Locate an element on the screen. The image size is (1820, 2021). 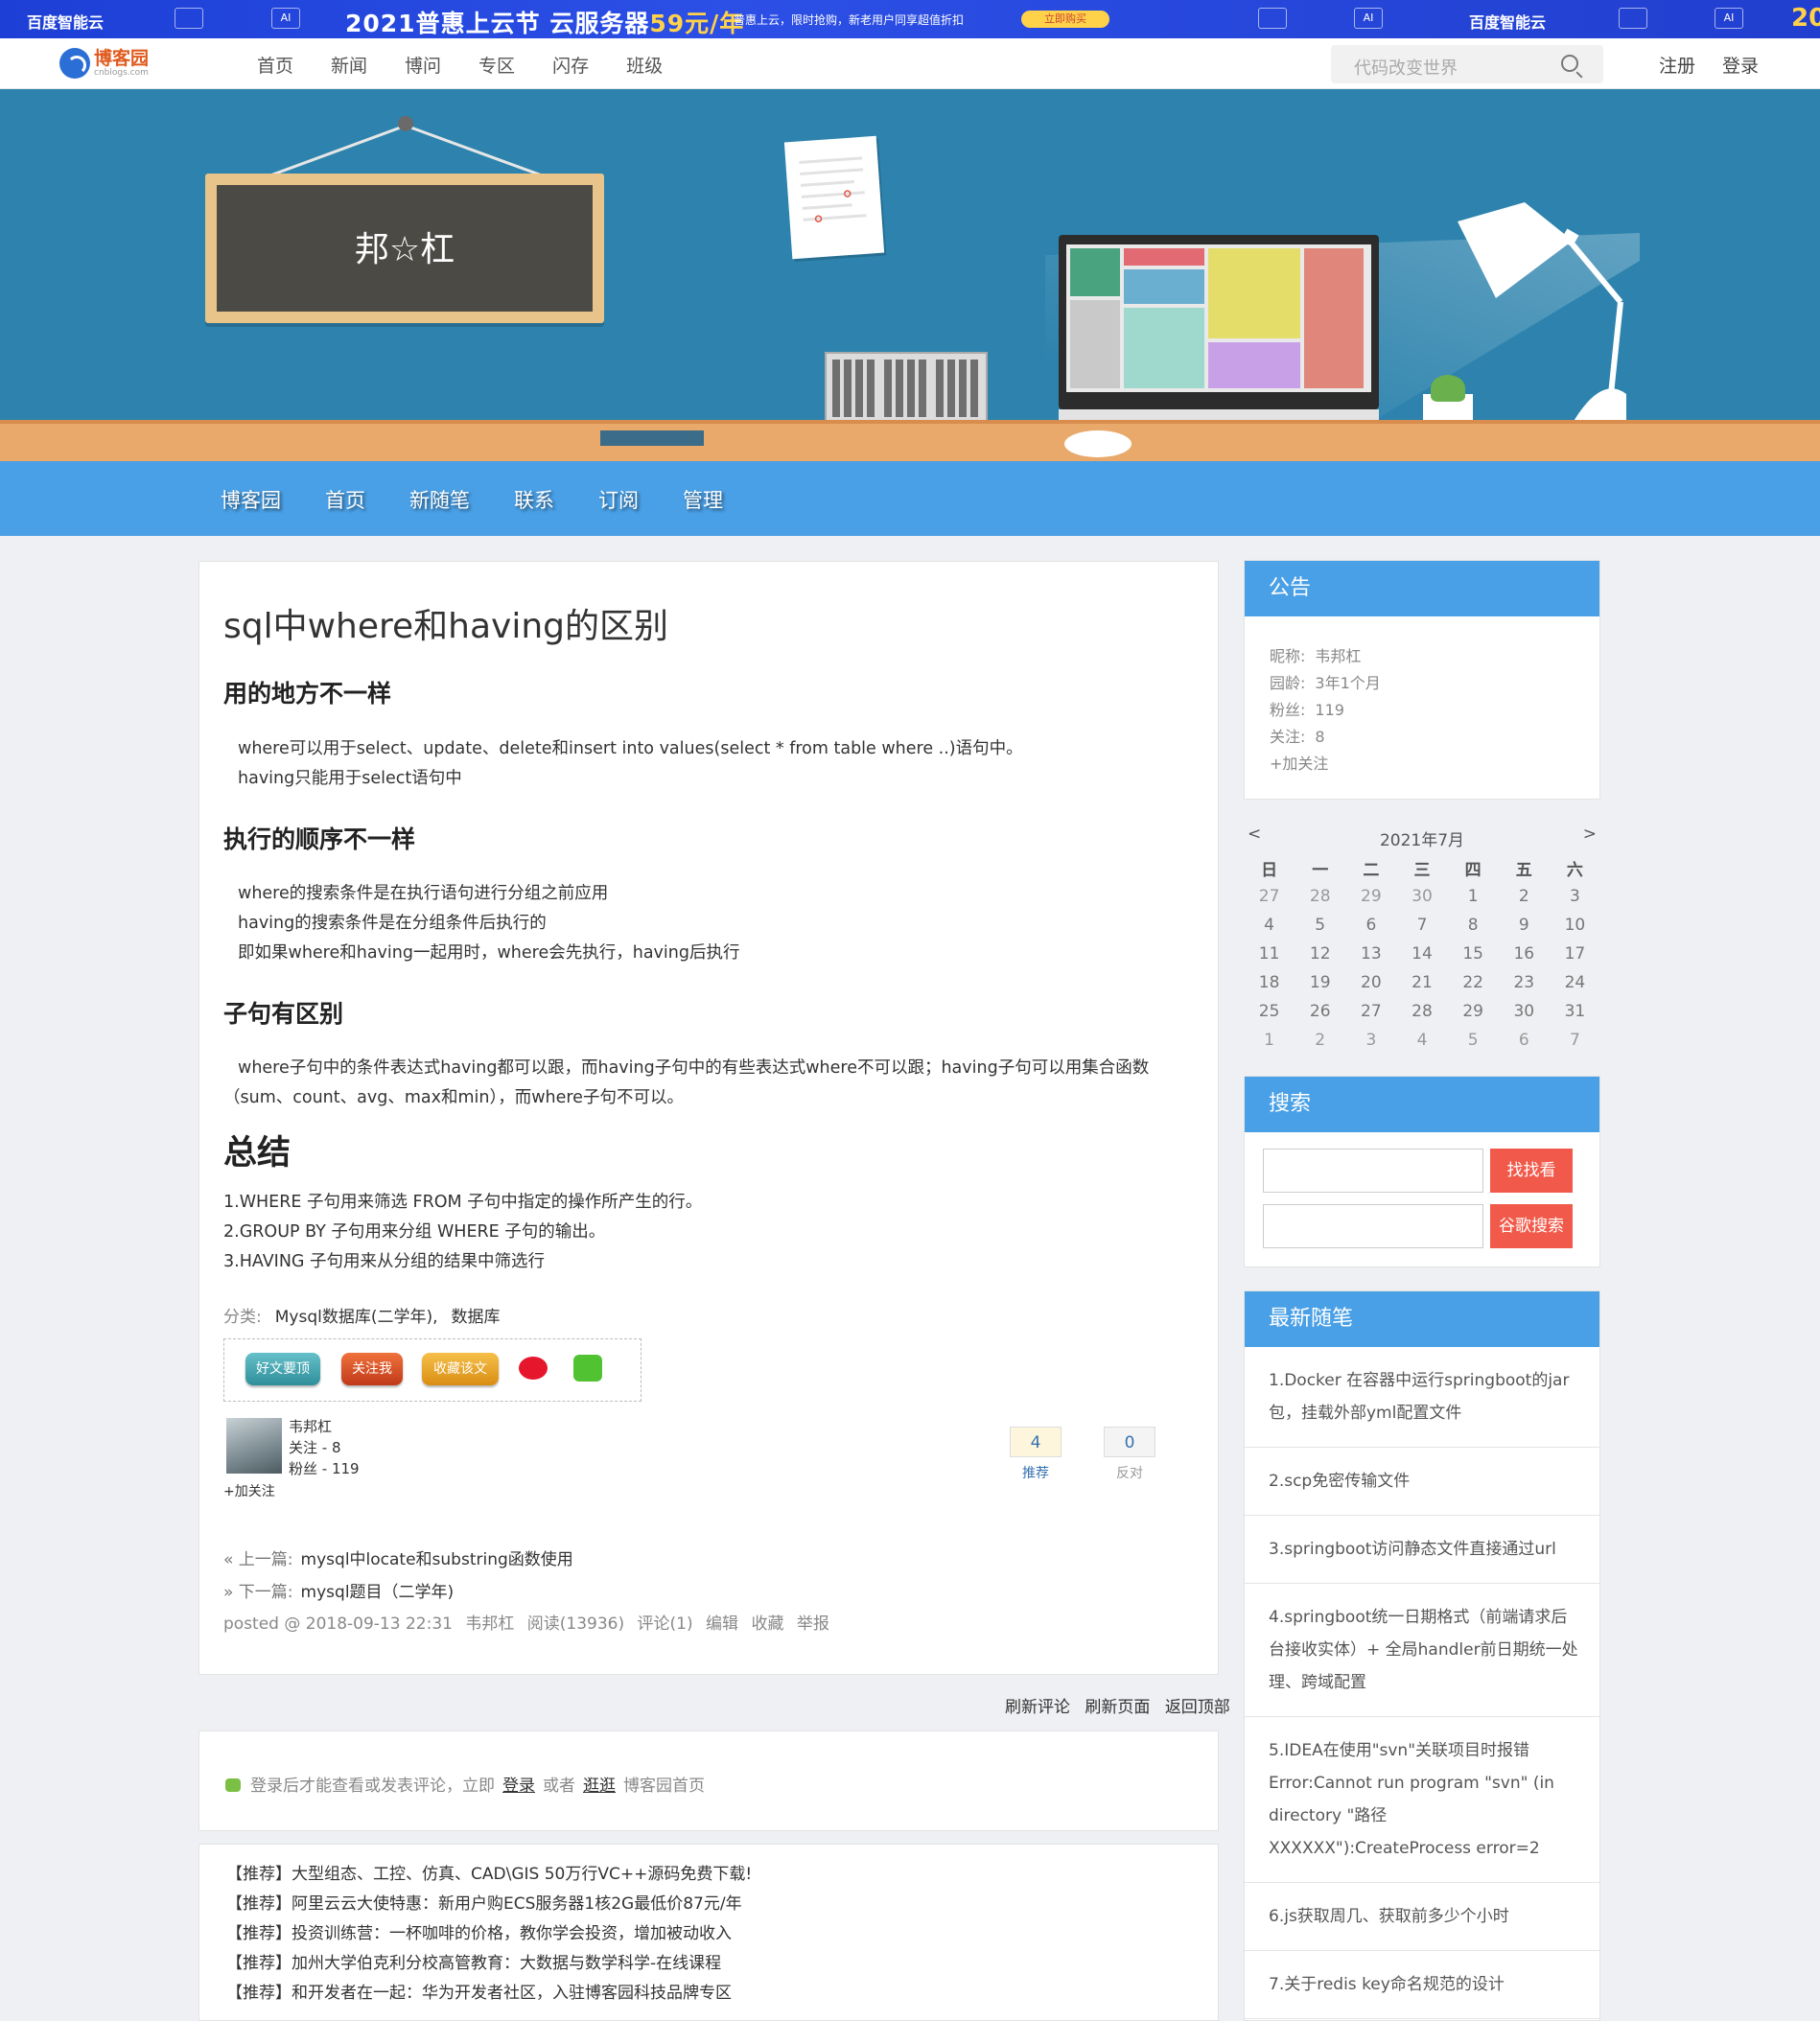
calendar-day: 6 is located at coordinates (1523, 1040).